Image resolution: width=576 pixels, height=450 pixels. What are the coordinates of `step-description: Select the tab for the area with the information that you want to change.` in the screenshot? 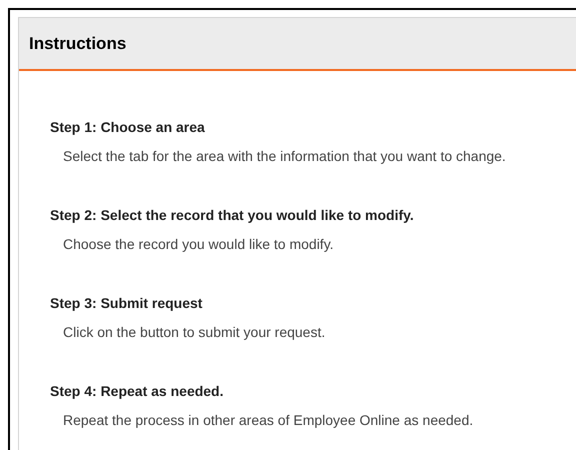 It's located at (284, 156).